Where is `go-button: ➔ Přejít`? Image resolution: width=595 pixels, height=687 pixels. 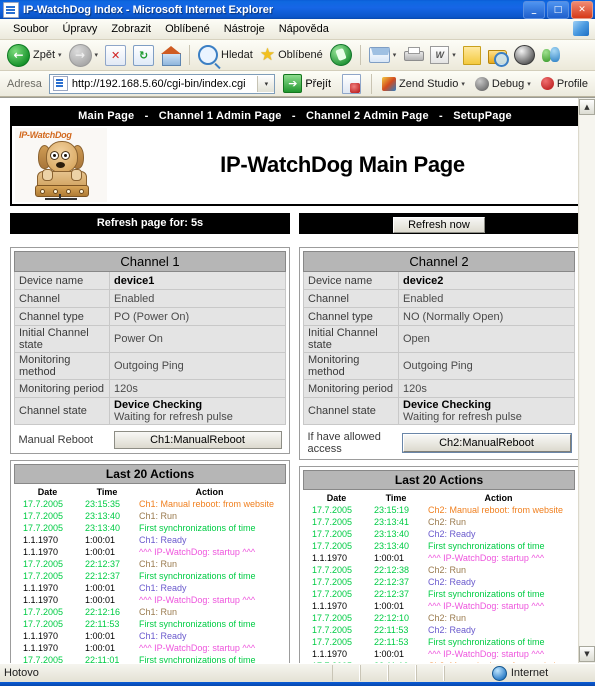
go-button: ➔ Přejít is located at coordinates (307, 83).